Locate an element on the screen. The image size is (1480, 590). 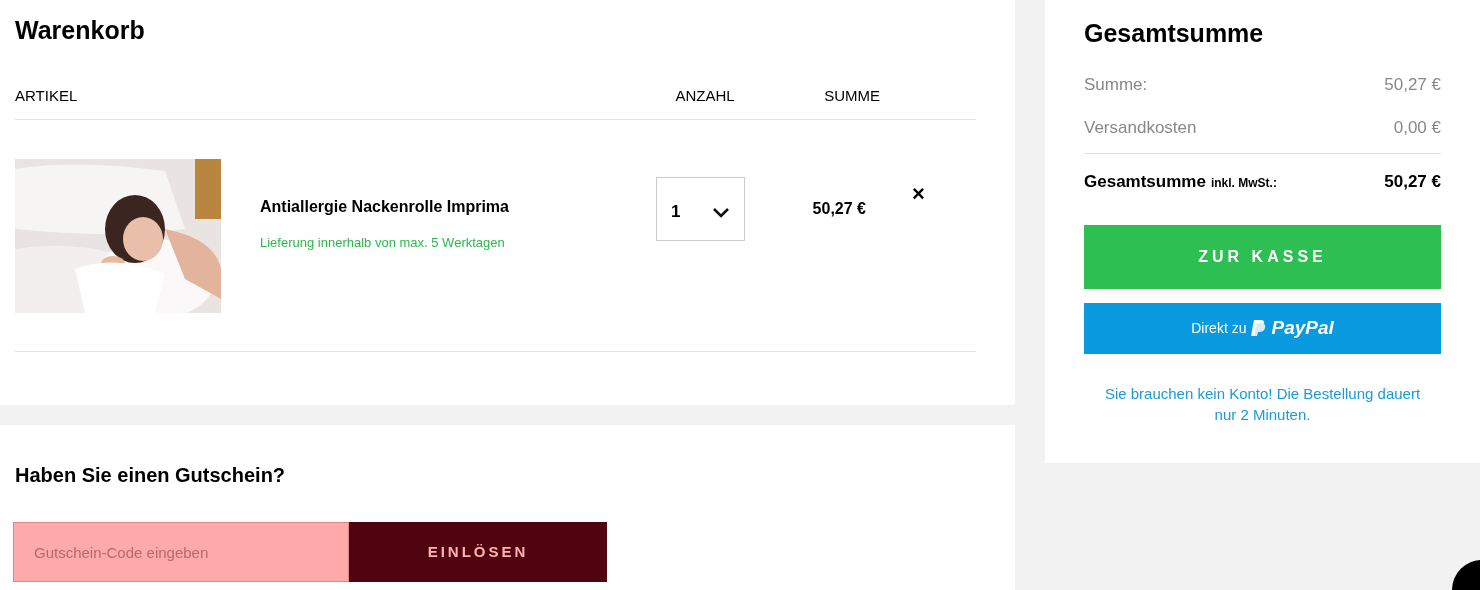
line-total: 50,27 € is located at coordinates (838, 209).